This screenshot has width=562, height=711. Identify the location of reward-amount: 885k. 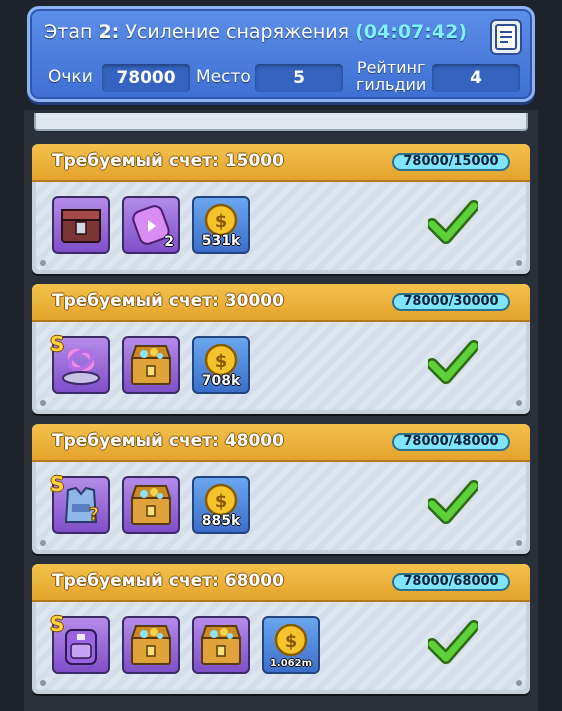
(221, 521).